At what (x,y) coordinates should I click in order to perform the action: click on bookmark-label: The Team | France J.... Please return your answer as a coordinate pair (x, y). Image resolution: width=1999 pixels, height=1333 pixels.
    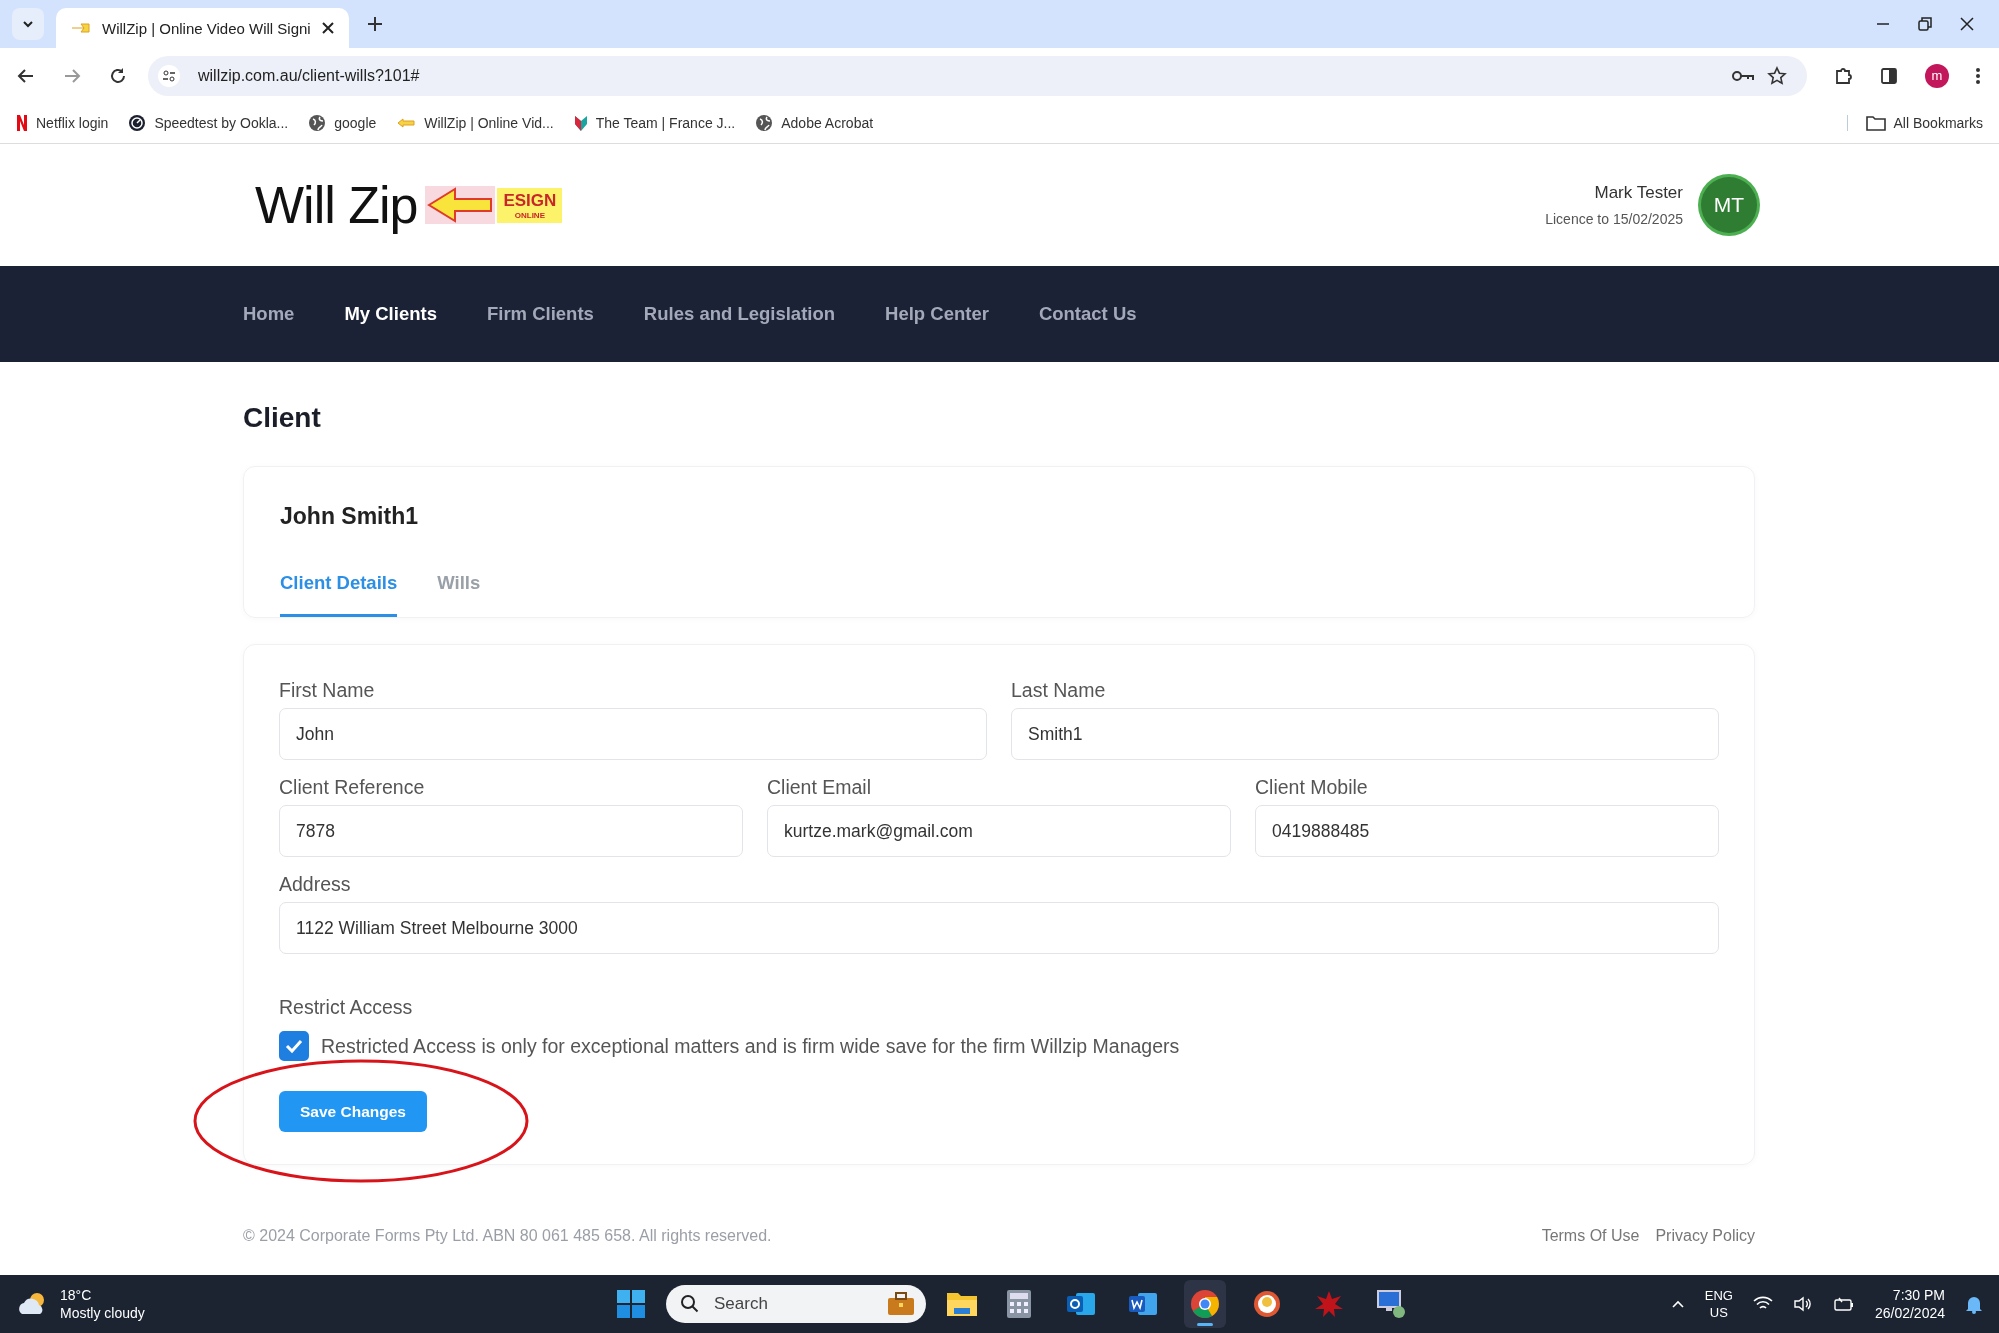
    Looking at the image, I should click on (665, 123).